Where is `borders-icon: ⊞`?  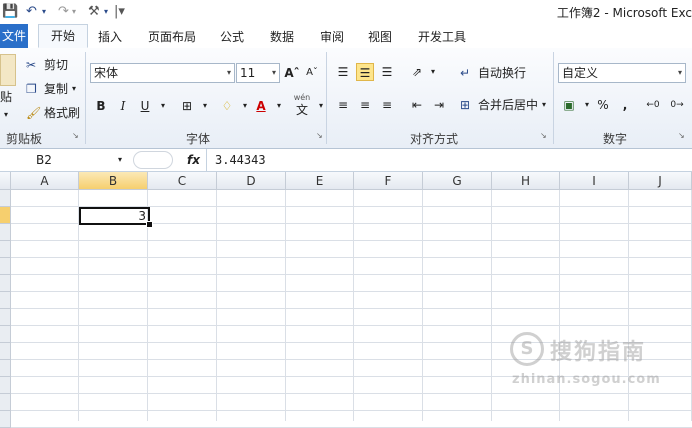
borders-icon: ⊞ is located at coordinates (187, 106).